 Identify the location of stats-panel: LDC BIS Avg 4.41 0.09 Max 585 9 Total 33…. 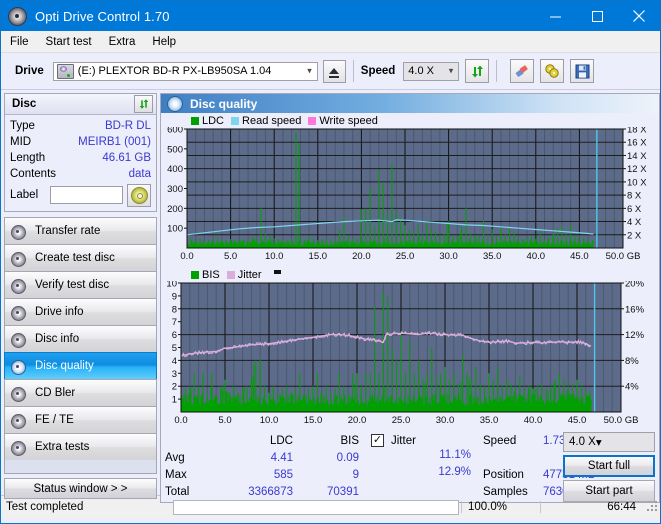
(410, 466).